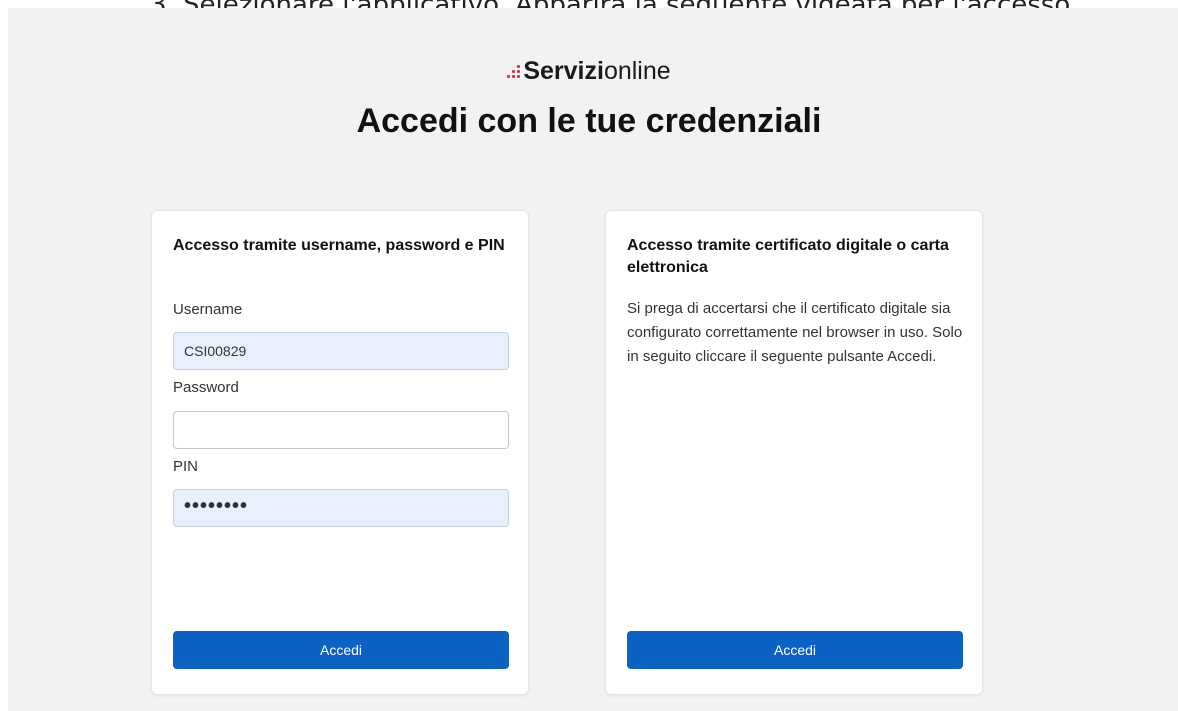 The image size is (1178, 711). What do you see at coordinates (186, 466) in the screenshot?
I see `pin-label: PIN` at bounding box center [186, 466].